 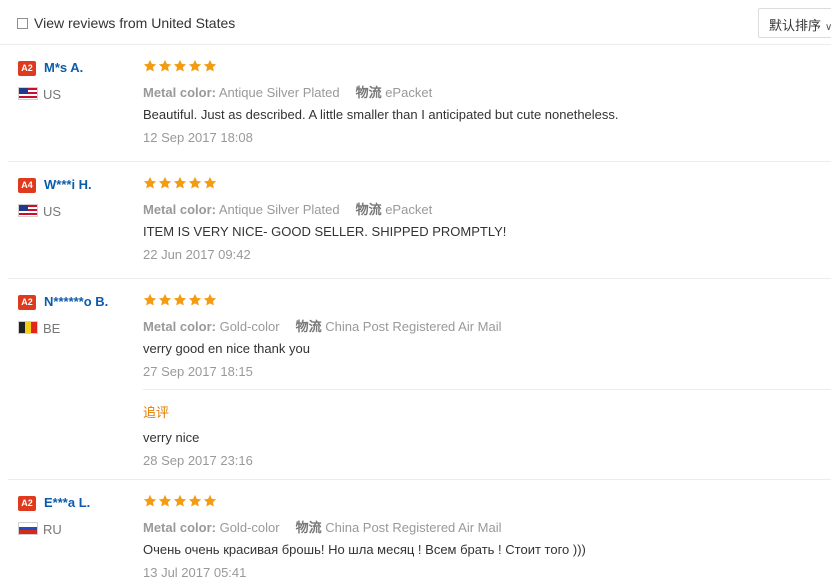 I want to click on reviewer-country: BE, so click(x=52, y=328).